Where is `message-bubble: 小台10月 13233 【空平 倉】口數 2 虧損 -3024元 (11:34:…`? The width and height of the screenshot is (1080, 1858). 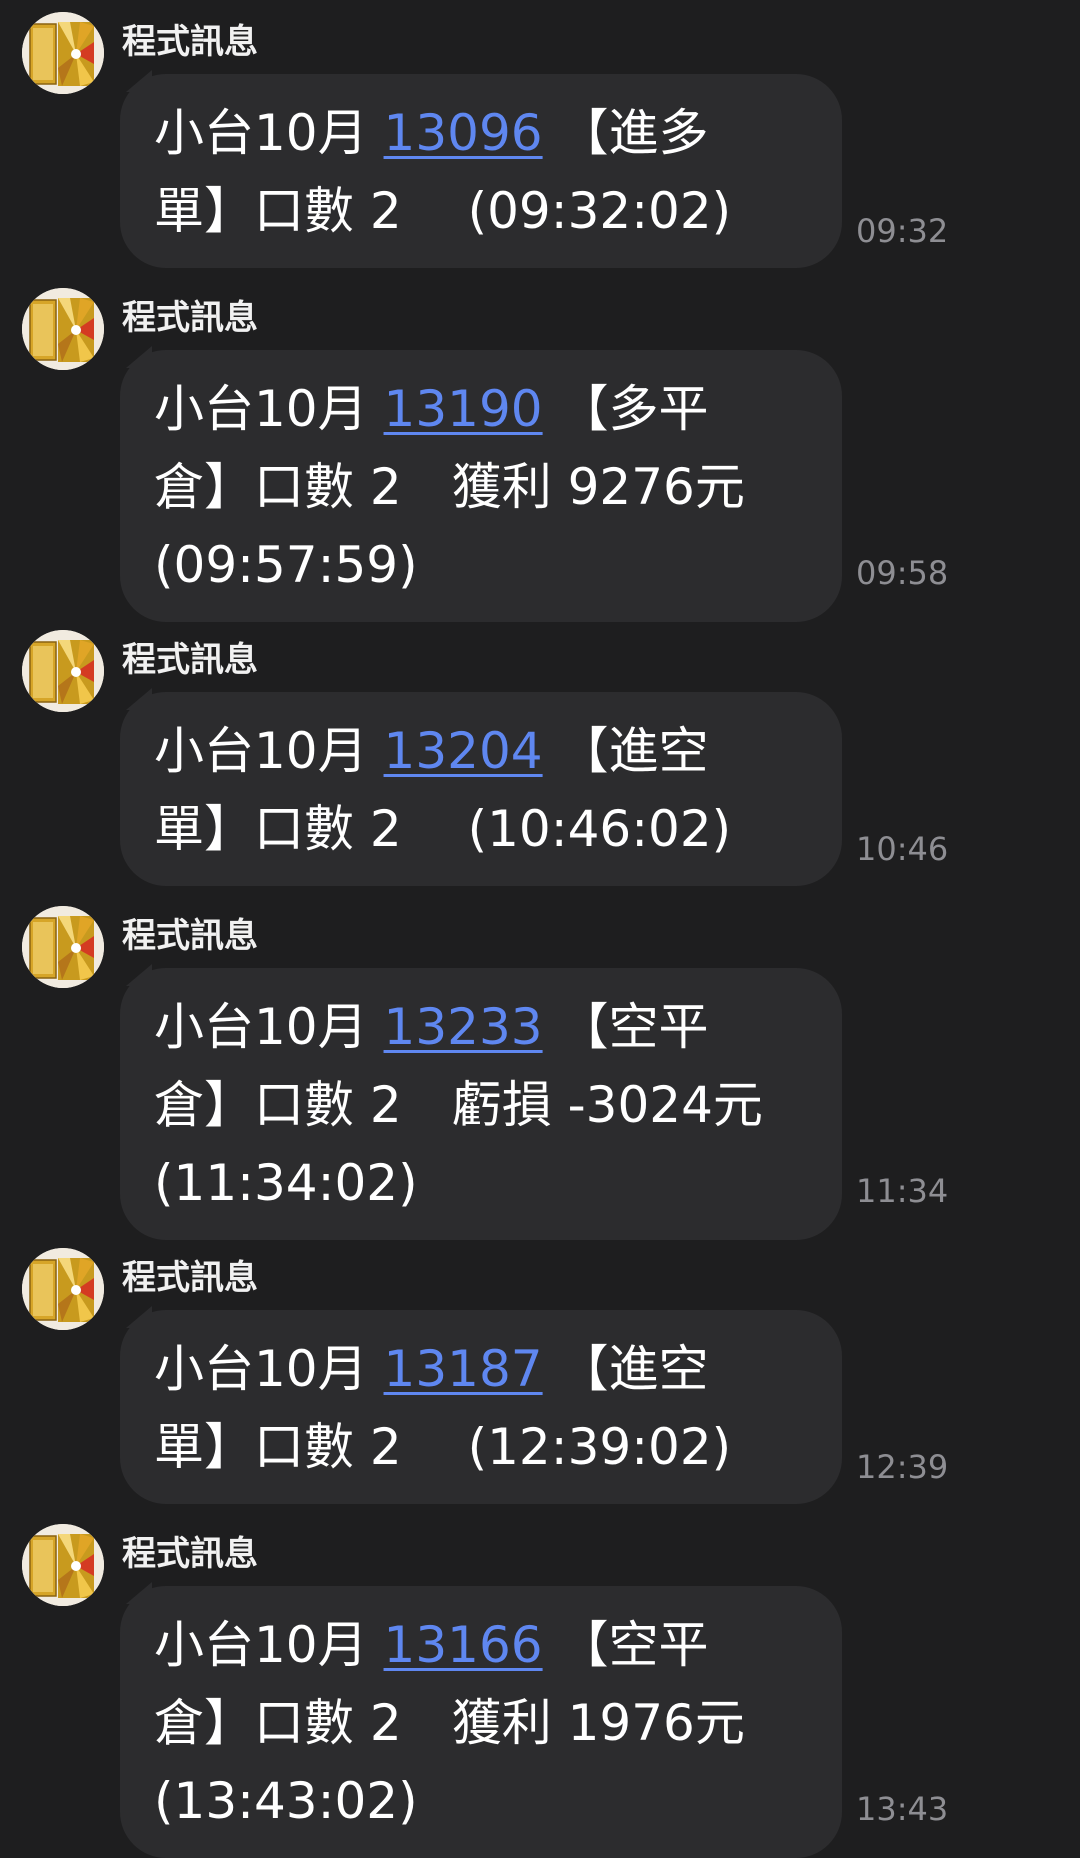 message-bubble: 小台10月 13233 【空平 倉】口數 2 虧損 -3024元 (11:34:… is located at coordinates (481, 1102).